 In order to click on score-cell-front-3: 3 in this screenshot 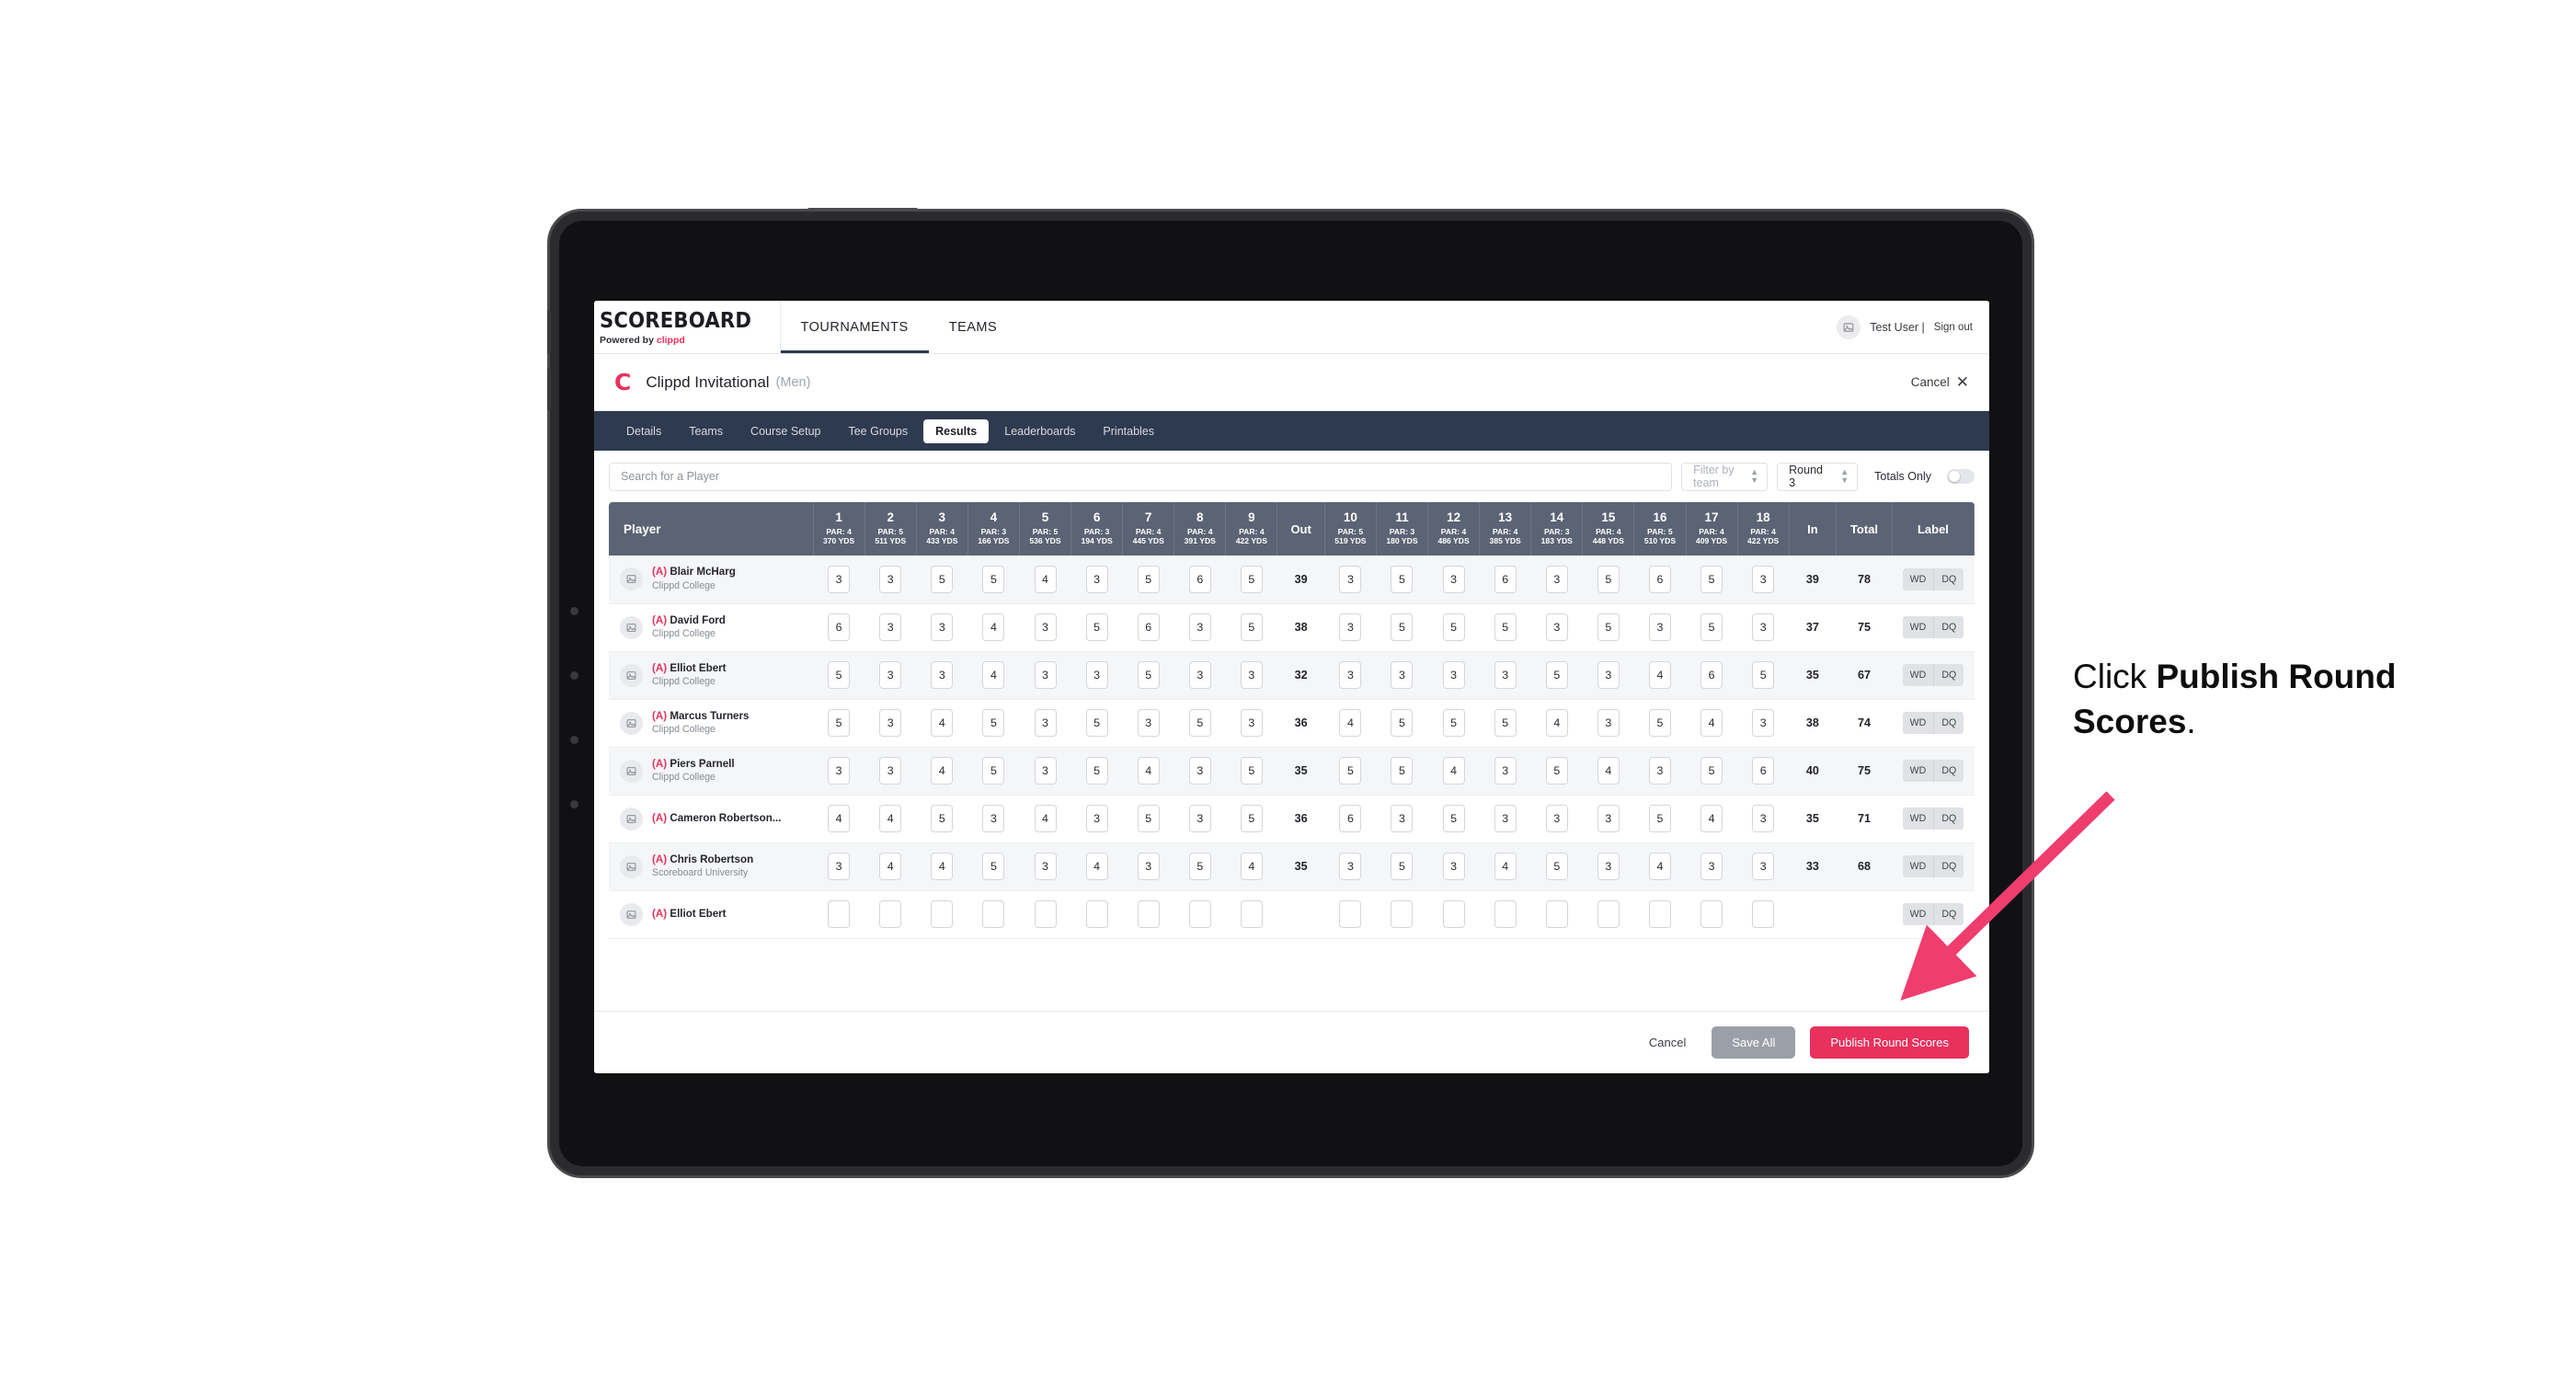, I will do `click(942, 627)`.